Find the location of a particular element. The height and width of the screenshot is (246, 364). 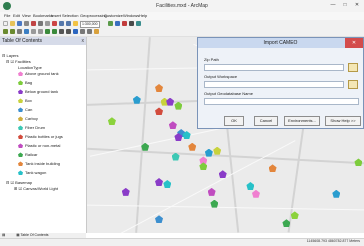

toc-facilities-row: ⊟ ☑ Facilities is located at coordinates (18, 61).